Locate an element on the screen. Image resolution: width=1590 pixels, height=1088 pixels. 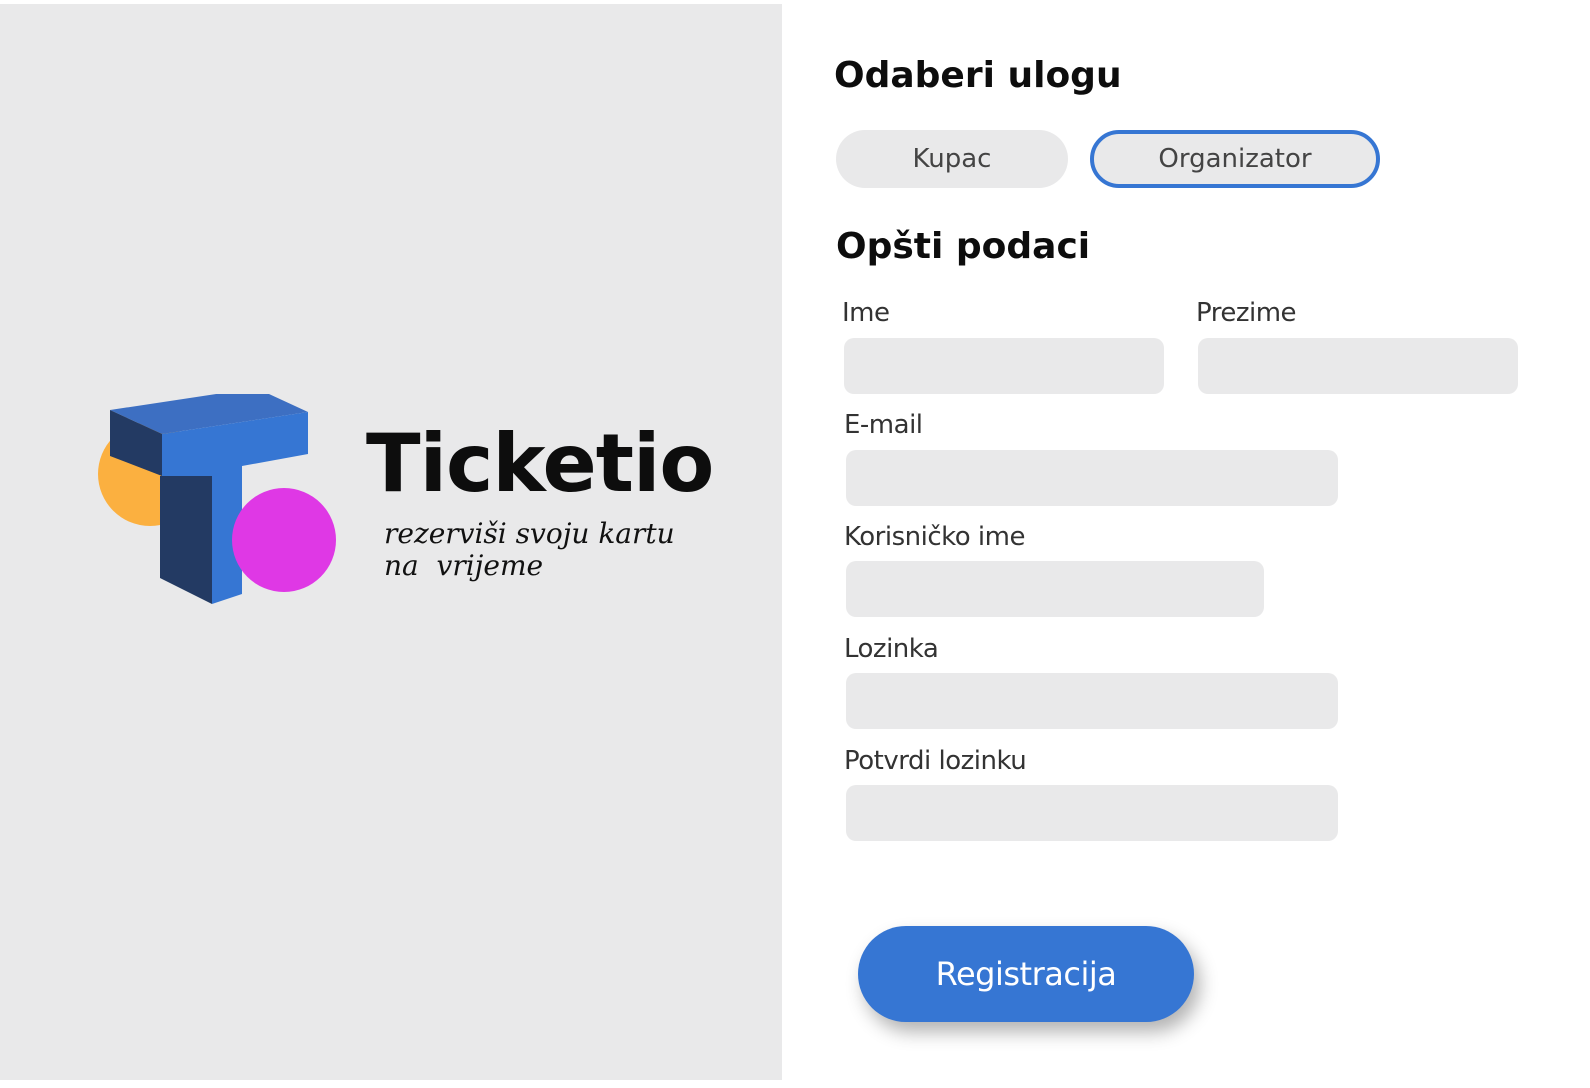
password-input is located at coordinates (1092, 701).